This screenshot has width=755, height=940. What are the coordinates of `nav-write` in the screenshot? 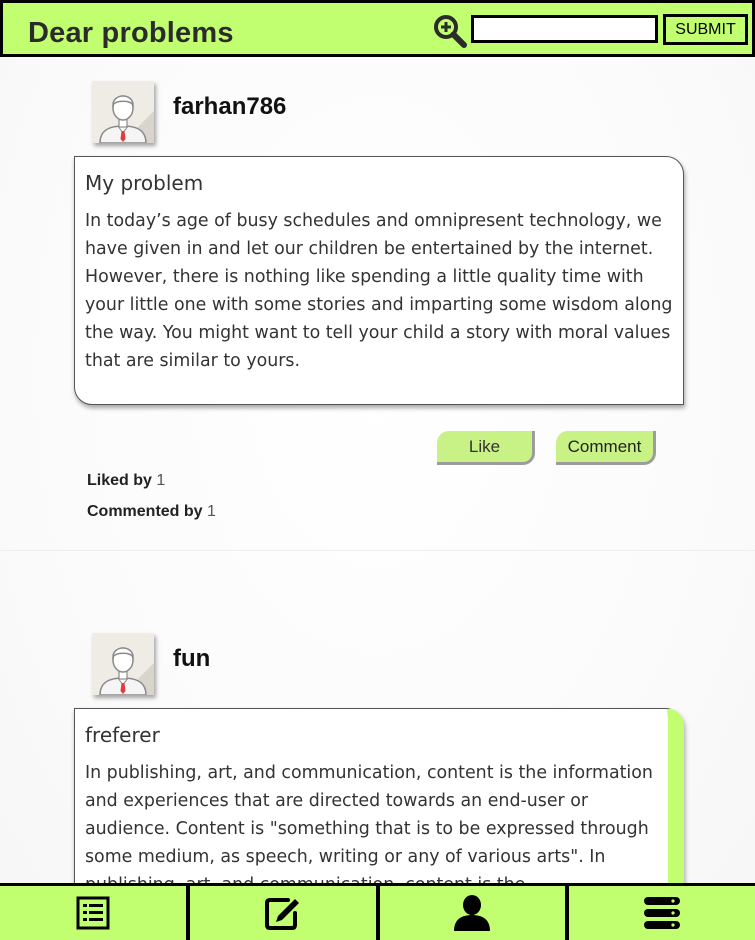 It's located at (285, 913).